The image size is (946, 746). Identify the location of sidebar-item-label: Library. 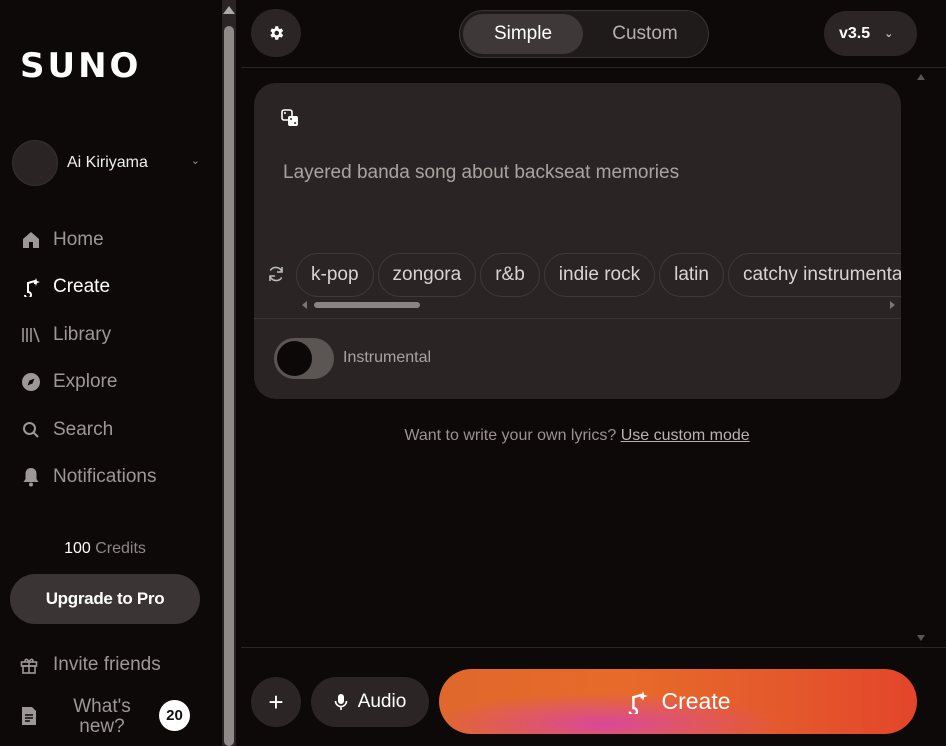
(82, 334).